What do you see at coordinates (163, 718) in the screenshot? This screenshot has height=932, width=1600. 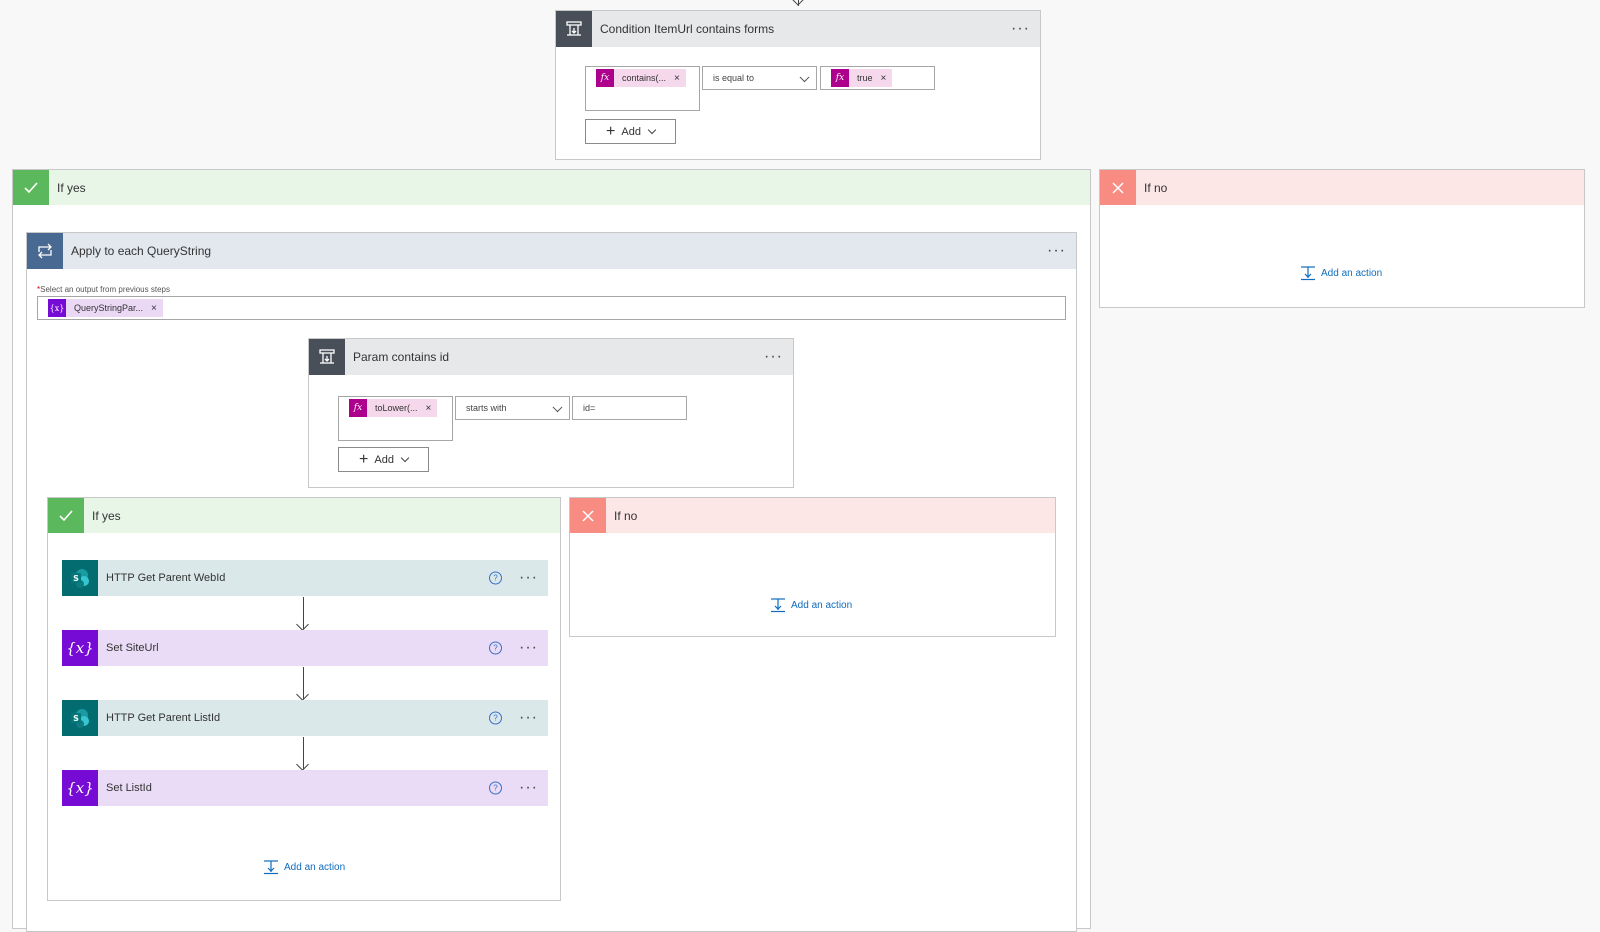 I see `step-title: HTTP Get Parent ListId` at bounding box center [163, 718].